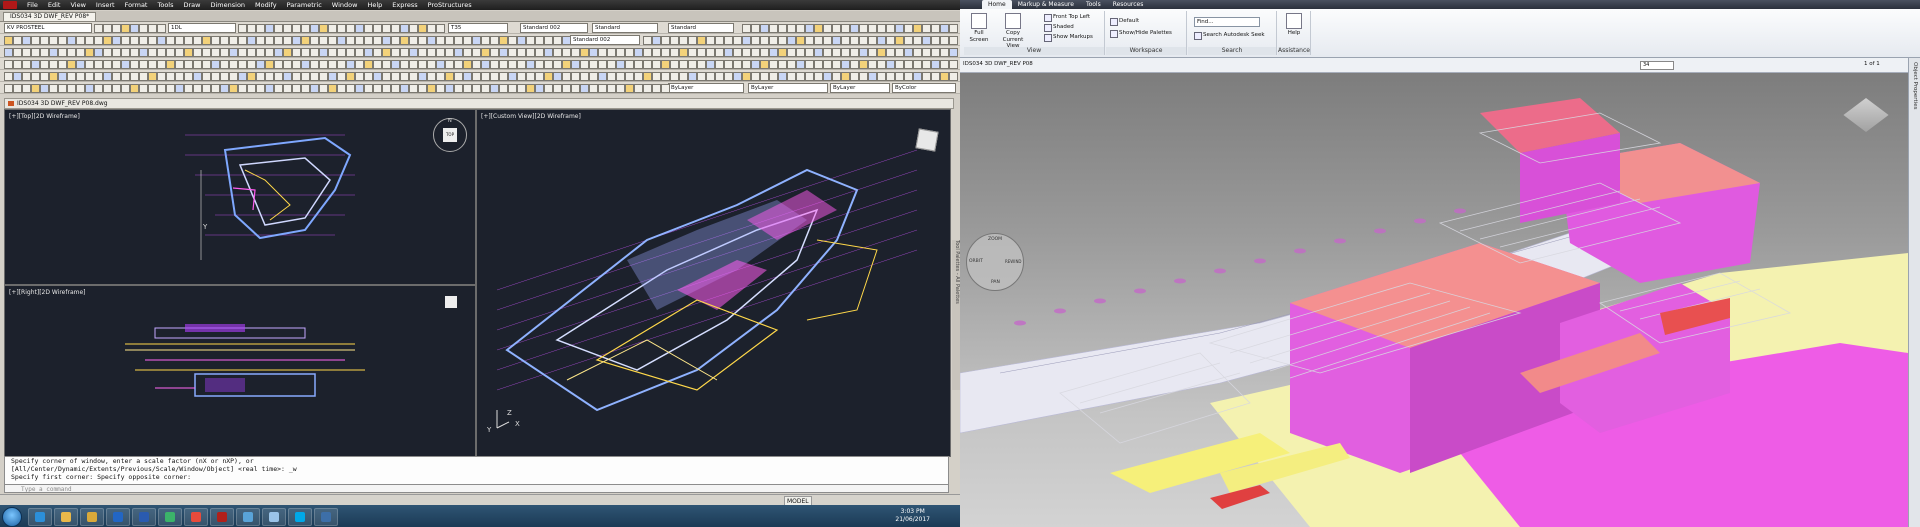 The image size is (1920, 527). I want to click on lineweight-combo: ByLayer, so click(860, 88).